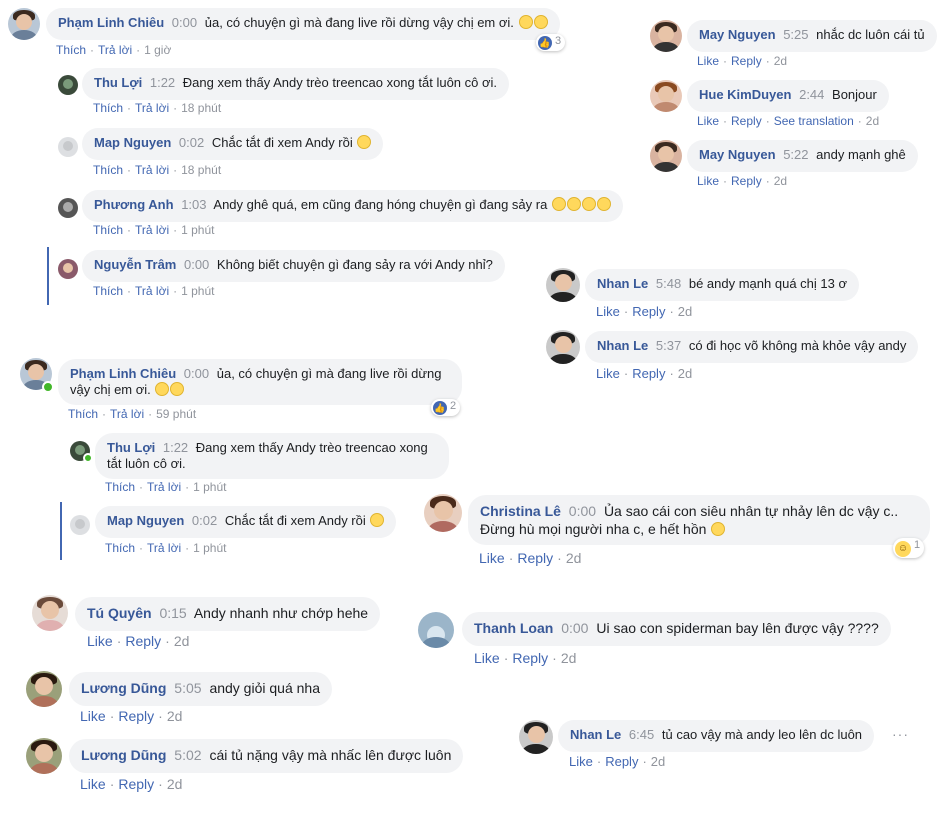 The image size is (951, 823). What do you see at coordinates (119, 613) in the screenshot?
I see `commenter-name: Tú Quyên` at bounding box center [119, 613].